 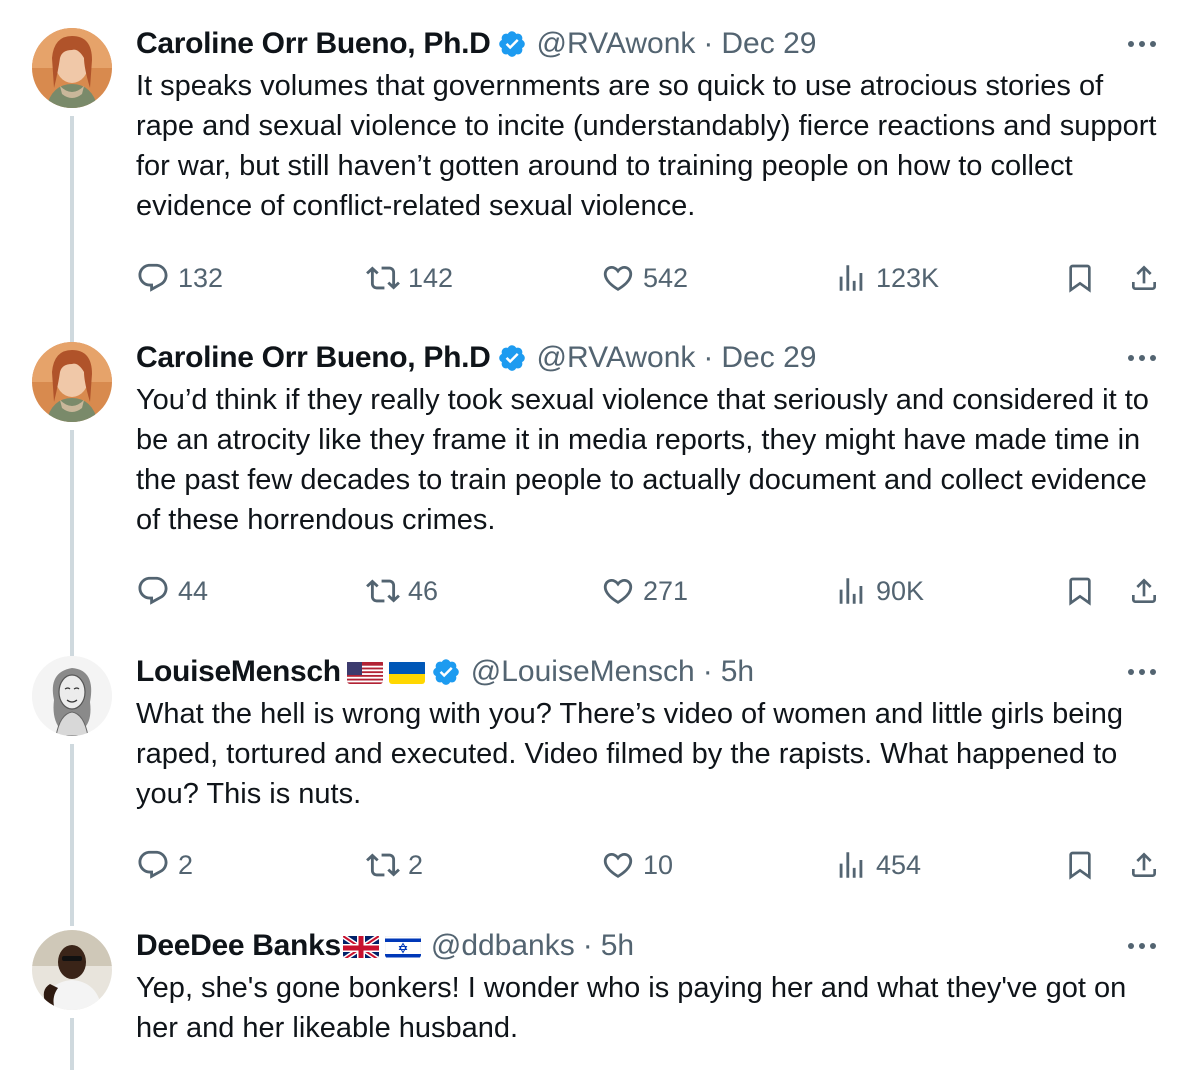 I want to click on ukraine-flag-icon, so click(x=406, y=672).